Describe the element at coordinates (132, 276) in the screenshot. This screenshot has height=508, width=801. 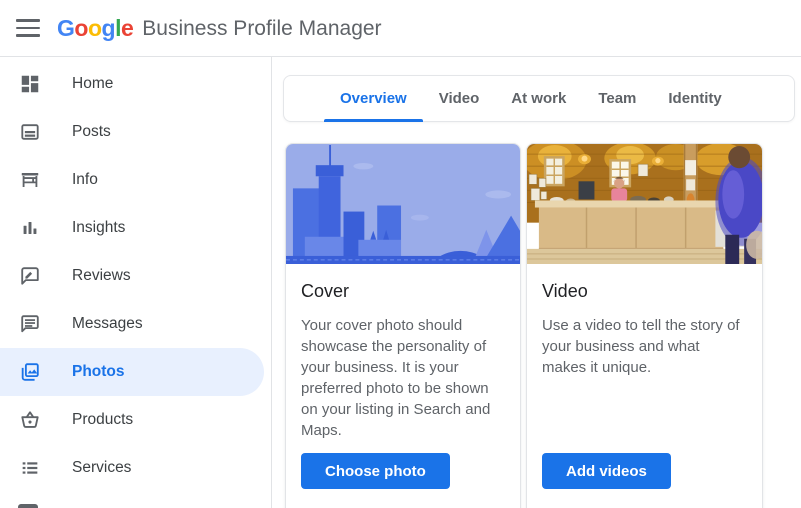
I see `sidebar-item-reviews: Reviews` at that location.